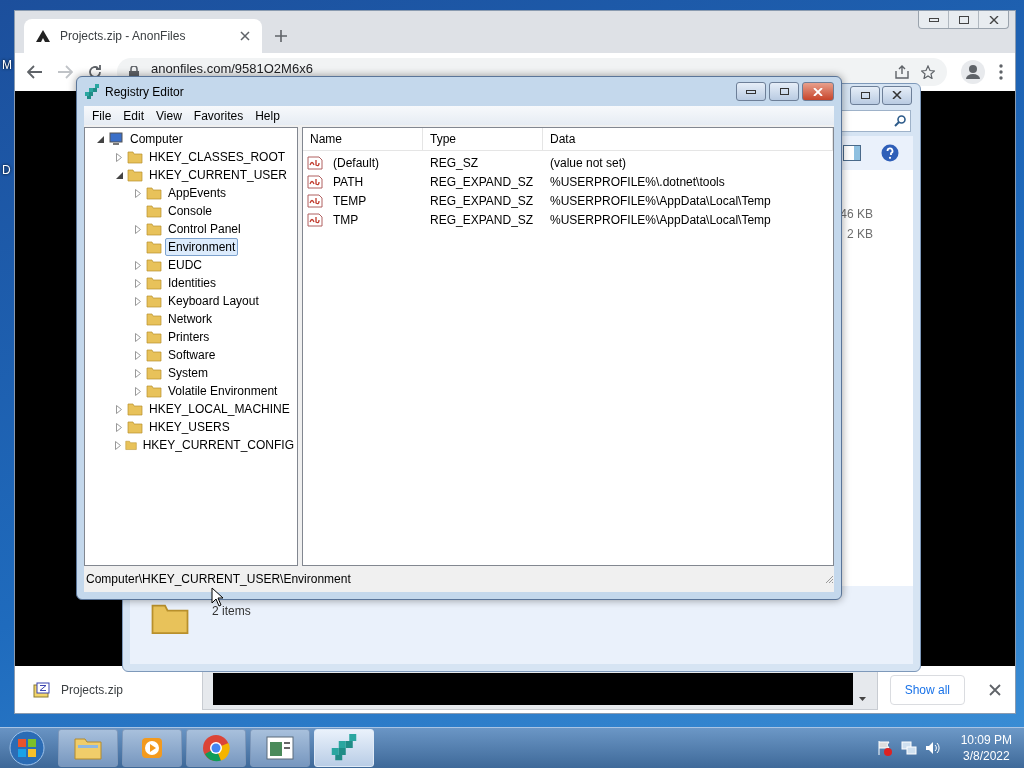 This screenshot has height=768, width=1024. I want to click on column-header: Data, so click(688, 139).